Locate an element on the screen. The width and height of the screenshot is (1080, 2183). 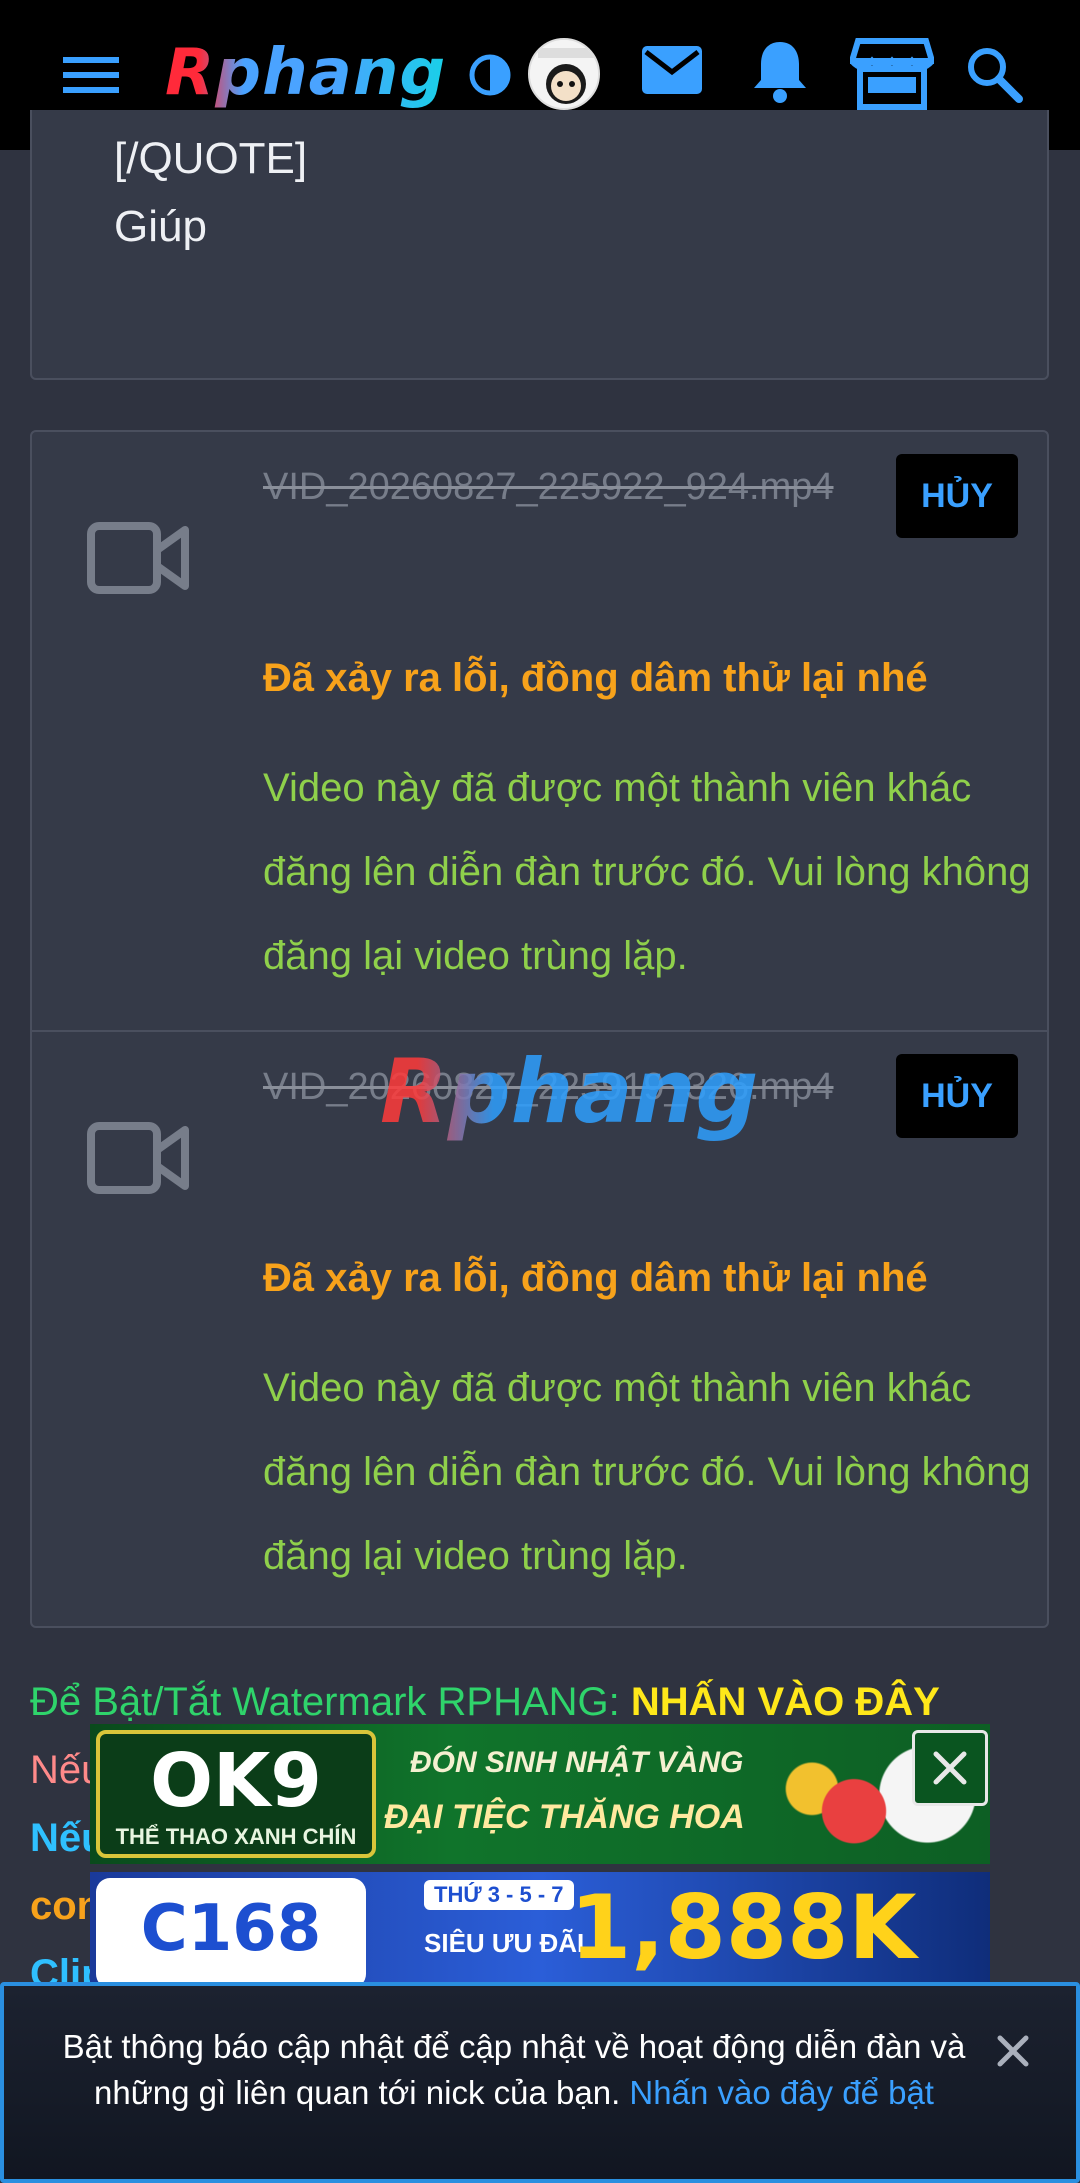
ad-amount: 1,888K is located at coordinates (743, 1927).